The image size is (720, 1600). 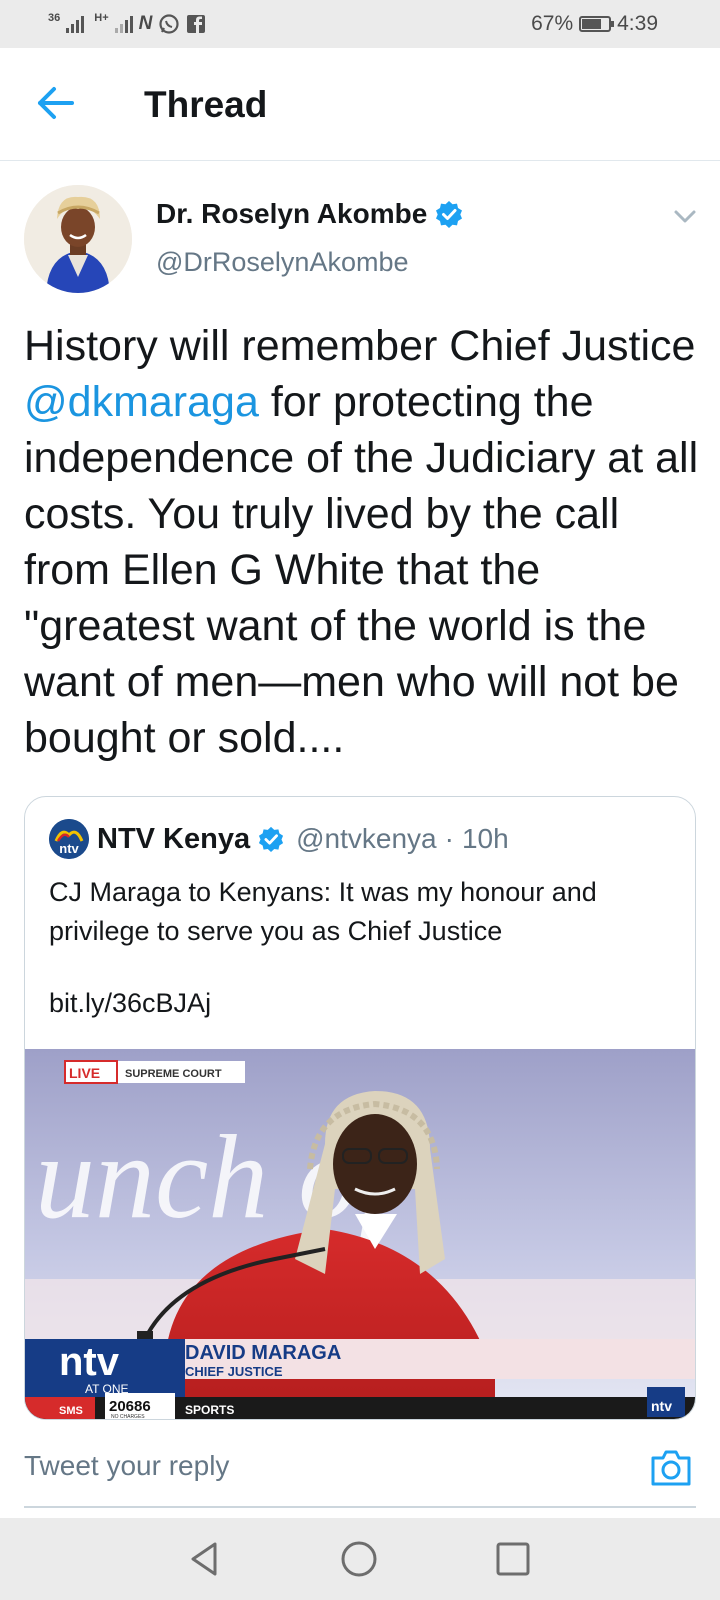 What do you see at coordinates (366, 838) in the screenshot?
I see `quoted-handle: @ntvkenya` at bounding box center [366, 838].